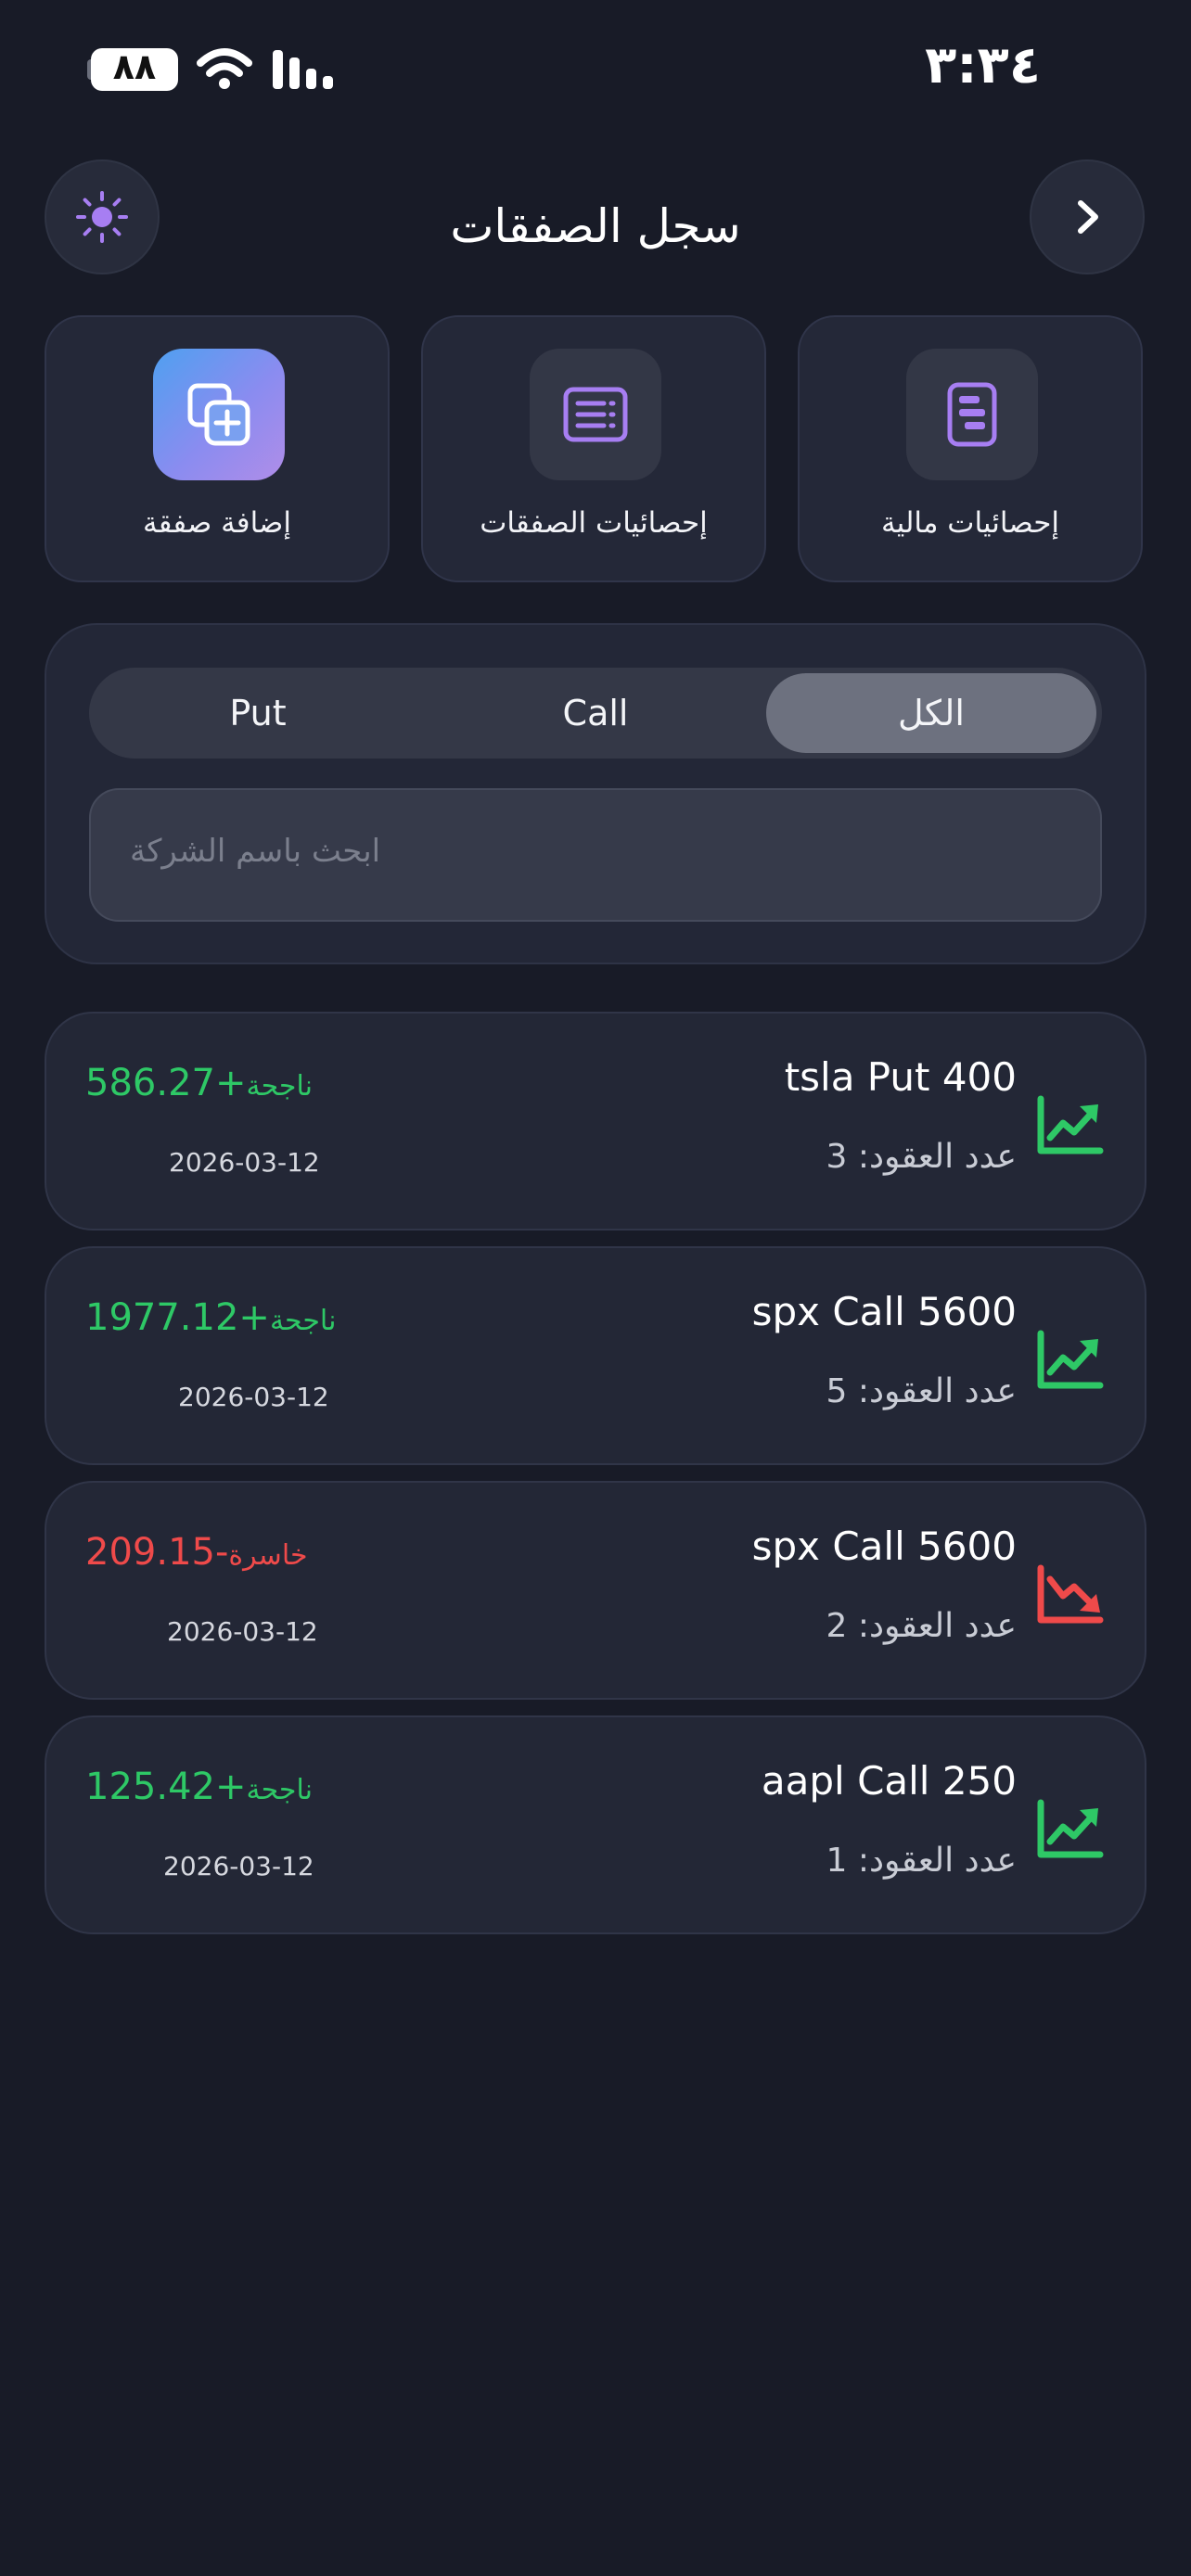 The width and height of the screenshot is (1191, 2576). Describe the element at coordinates (931, 713) in the screenshot. I see `tab-all: الكل` at that location.